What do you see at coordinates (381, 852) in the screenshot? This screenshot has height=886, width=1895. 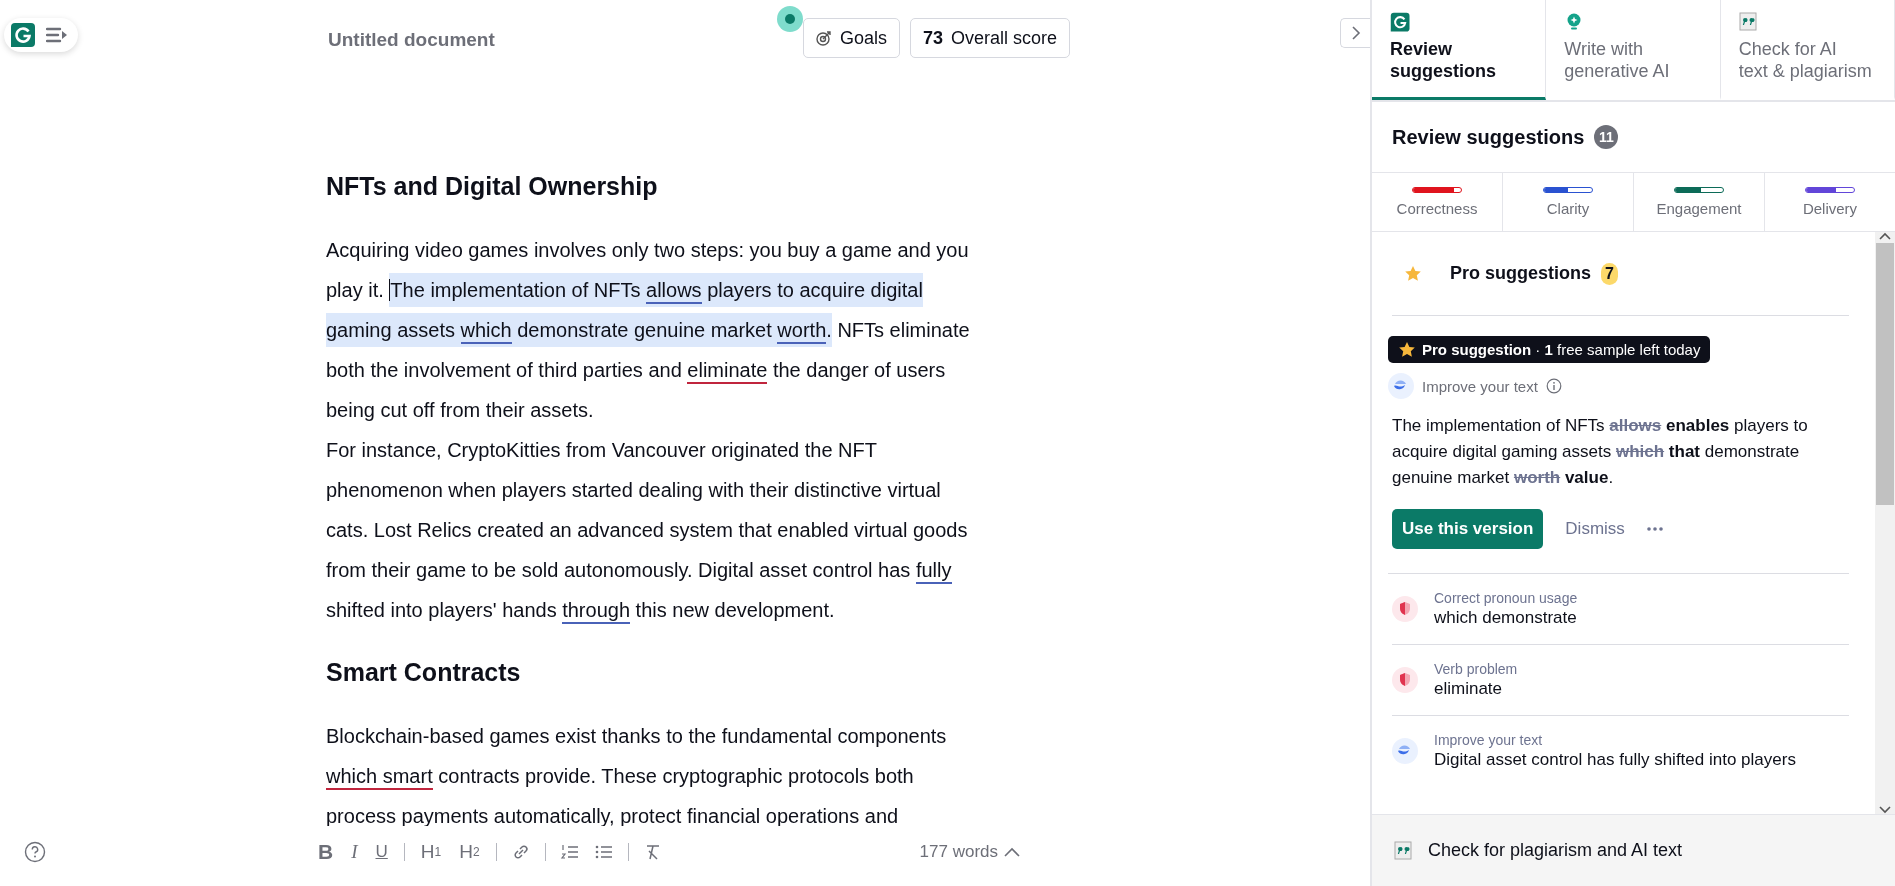 I see `underline-button: U` at bounding box center [381, 852].